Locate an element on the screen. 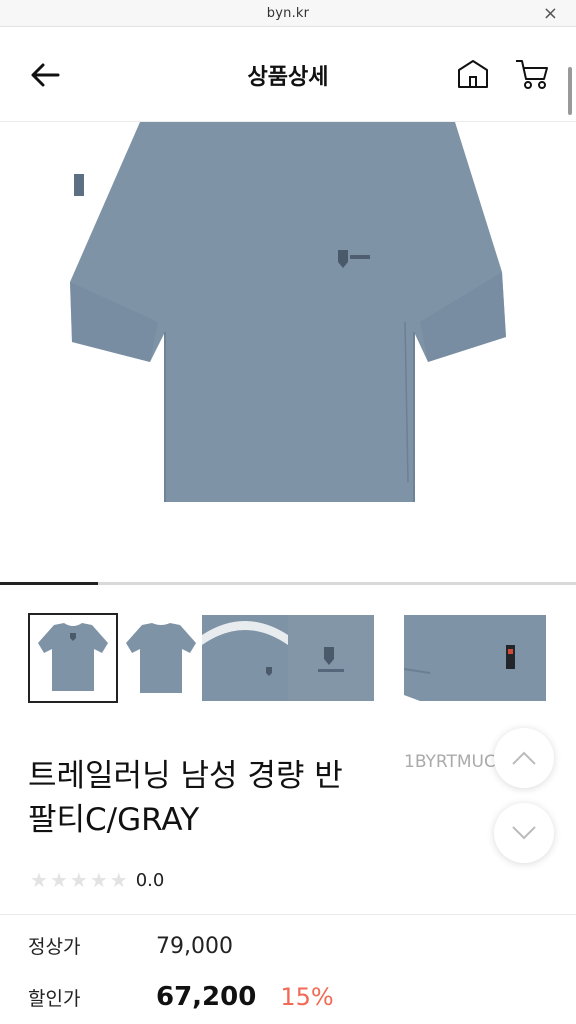  thumbnail-strip is located at coordinates (289, 658).